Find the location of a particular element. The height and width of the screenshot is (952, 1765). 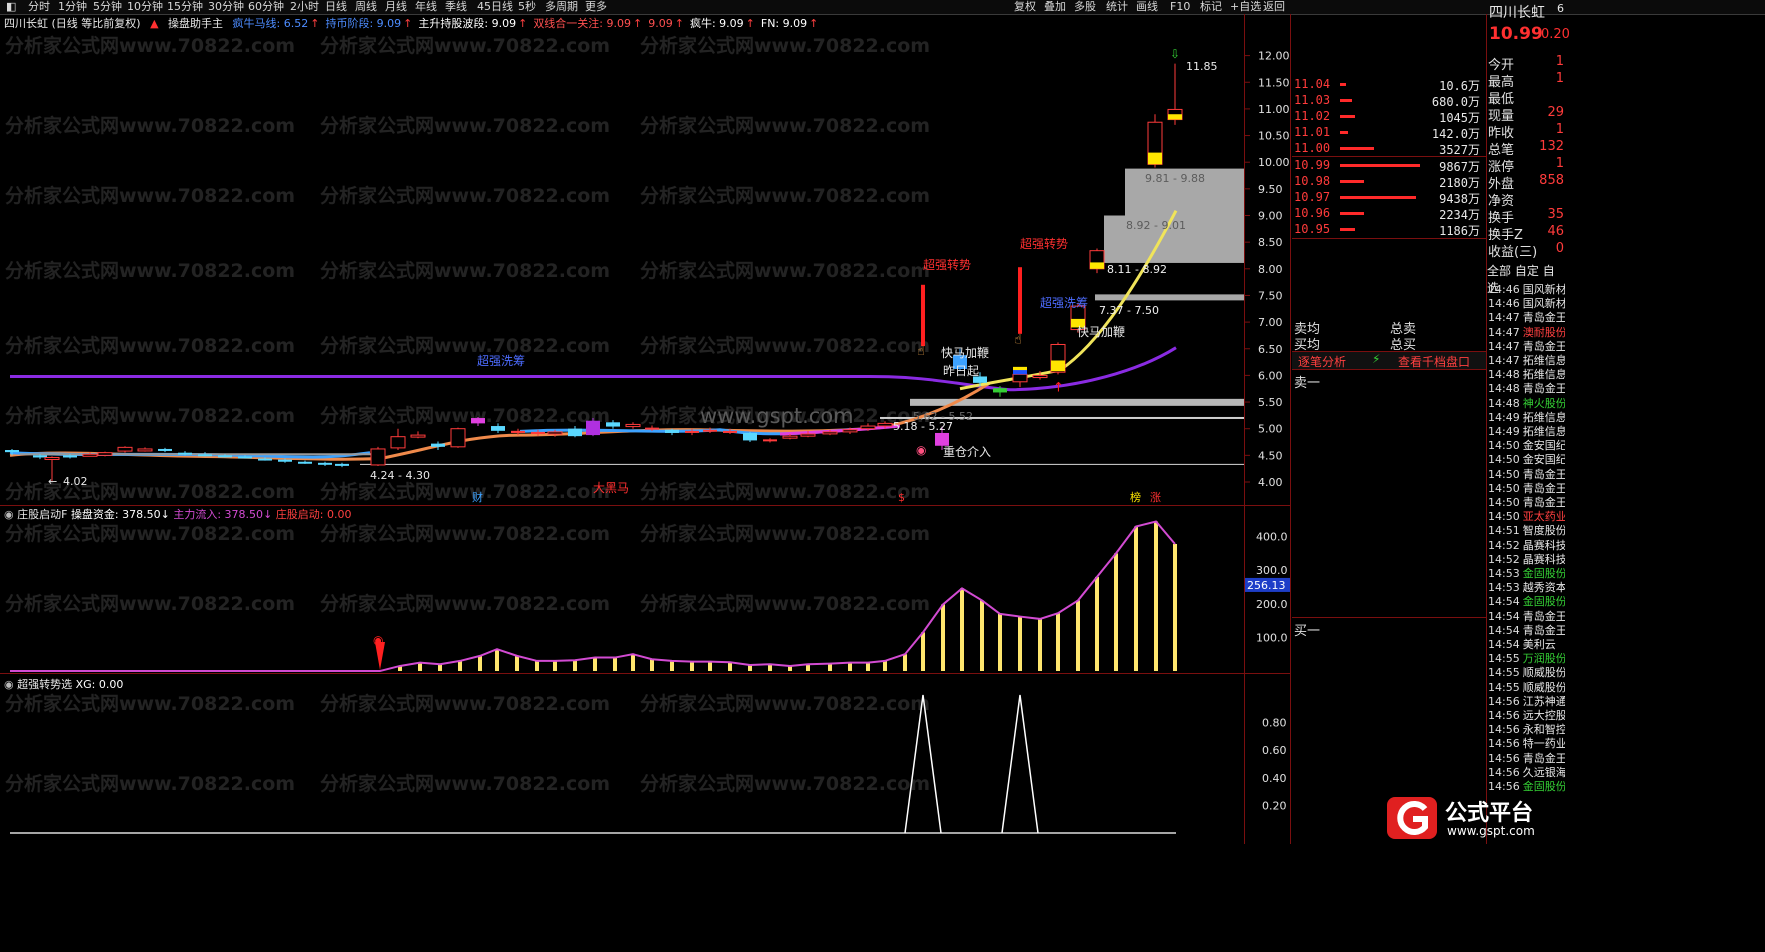

toolbar-btn-3: 统计 is located at coordinates (1117, 7).